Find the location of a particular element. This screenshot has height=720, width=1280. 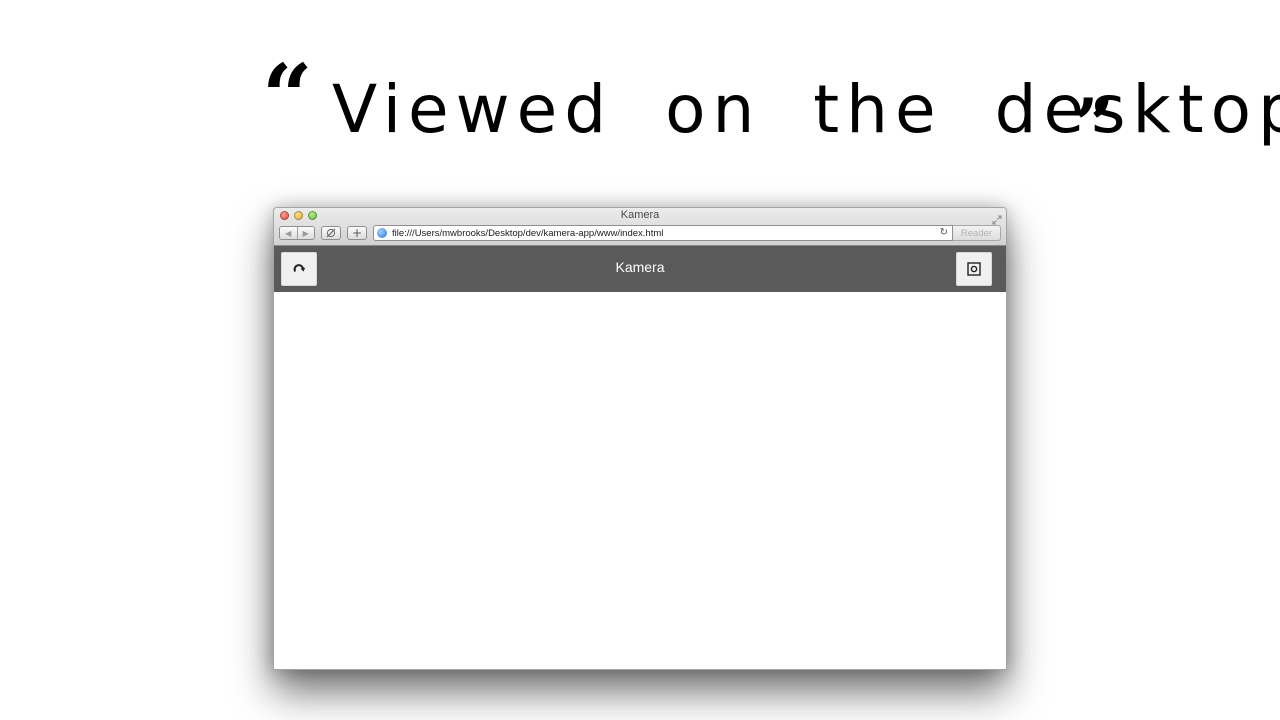

camera-shutter-icon is located at coordinates (974, 269).